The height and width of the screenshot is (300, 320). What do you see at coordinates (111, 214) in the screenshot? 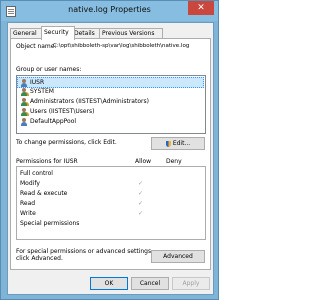
I see `table-row: Write ✓` at bounding box center [111, 214].